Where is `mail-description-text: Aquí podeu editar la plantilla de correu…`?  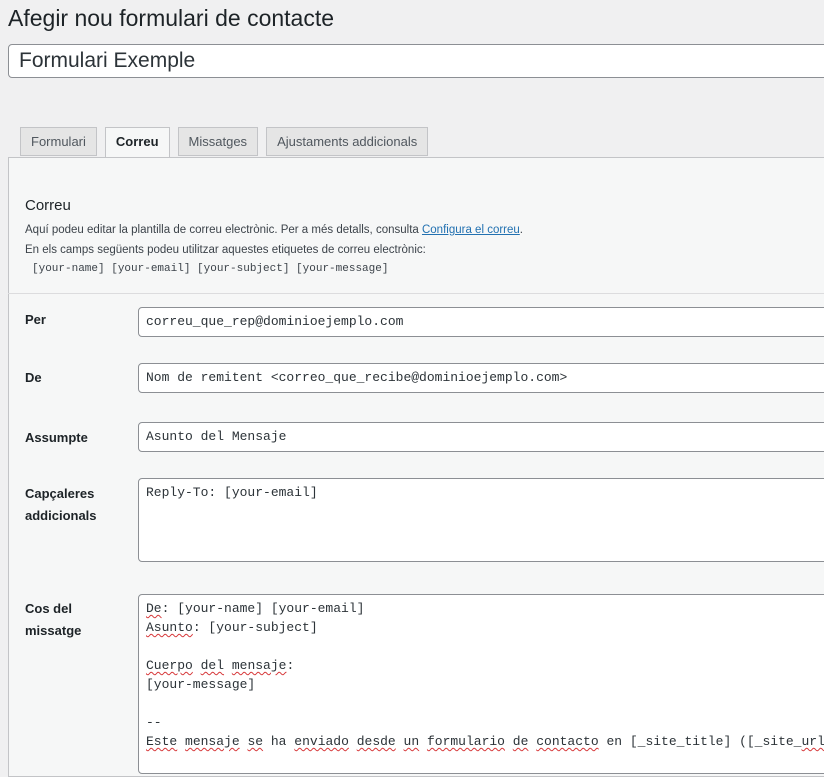 mail-description-text: Aquí podeu editar la plantilla de correu… is located at coordinates (223, 230).